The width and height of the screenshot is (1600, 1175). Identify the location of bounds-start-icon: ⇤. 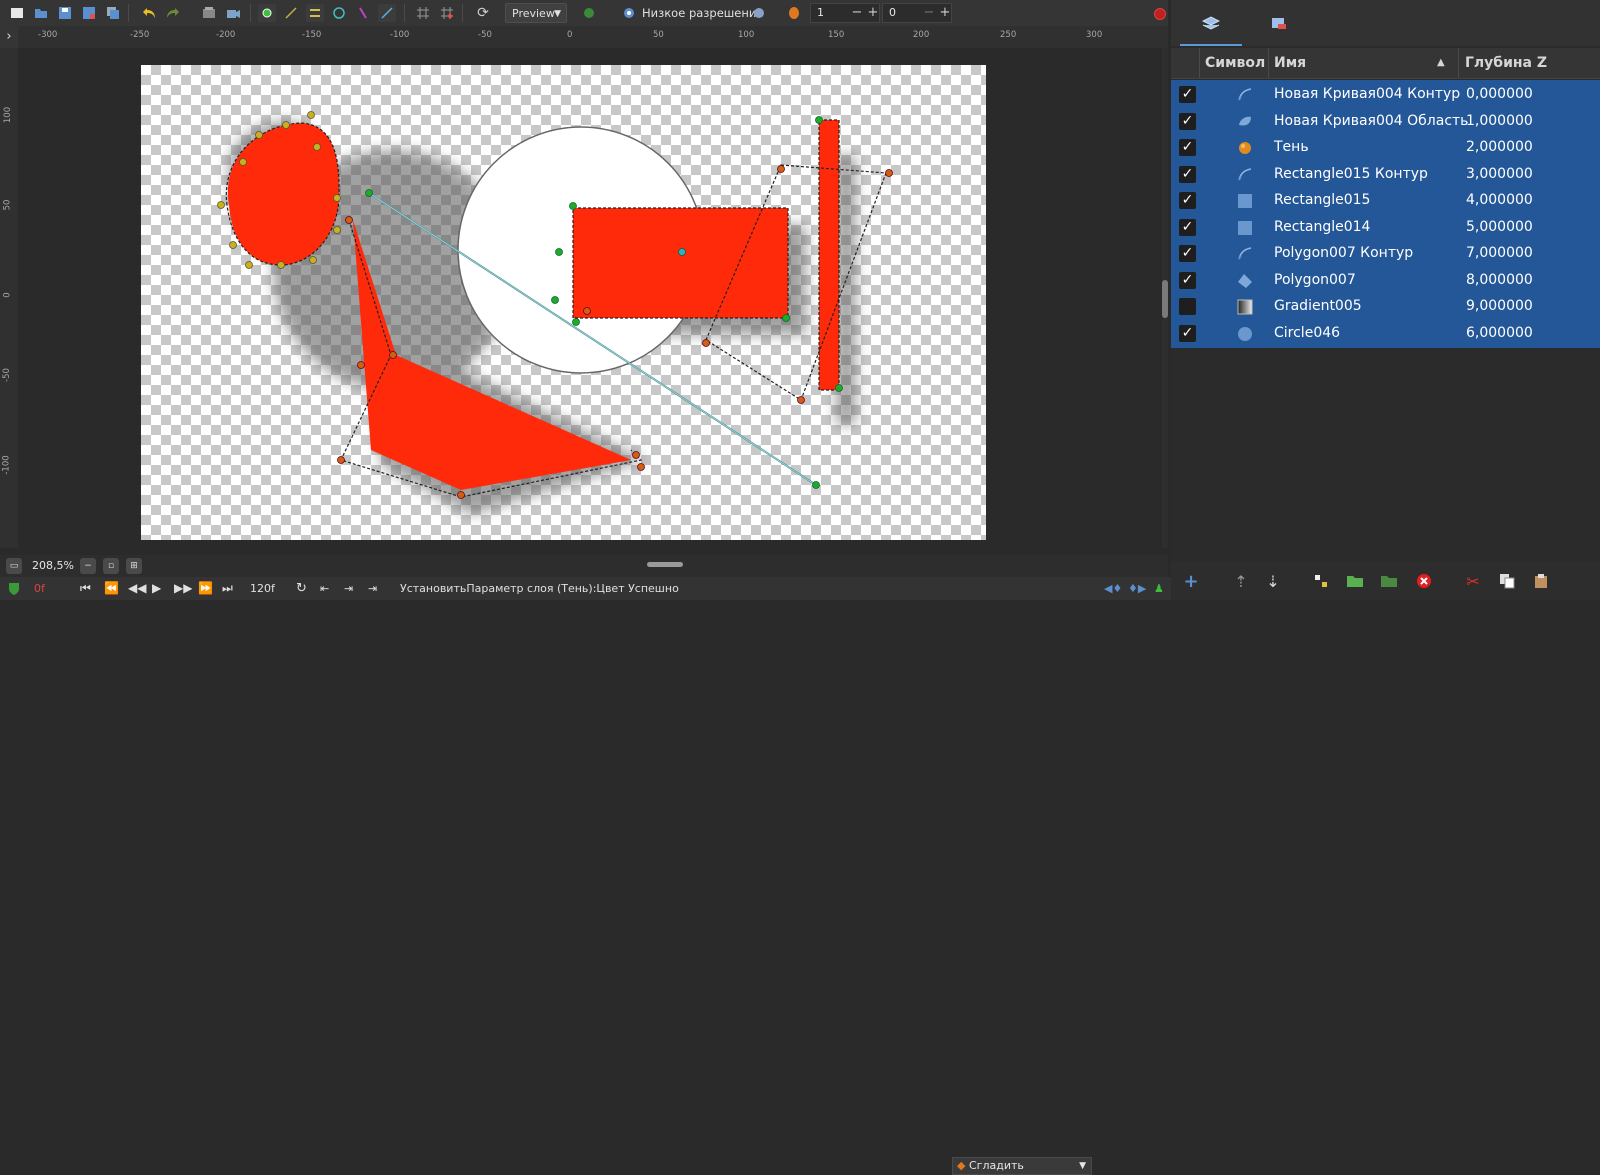
(324, 588).